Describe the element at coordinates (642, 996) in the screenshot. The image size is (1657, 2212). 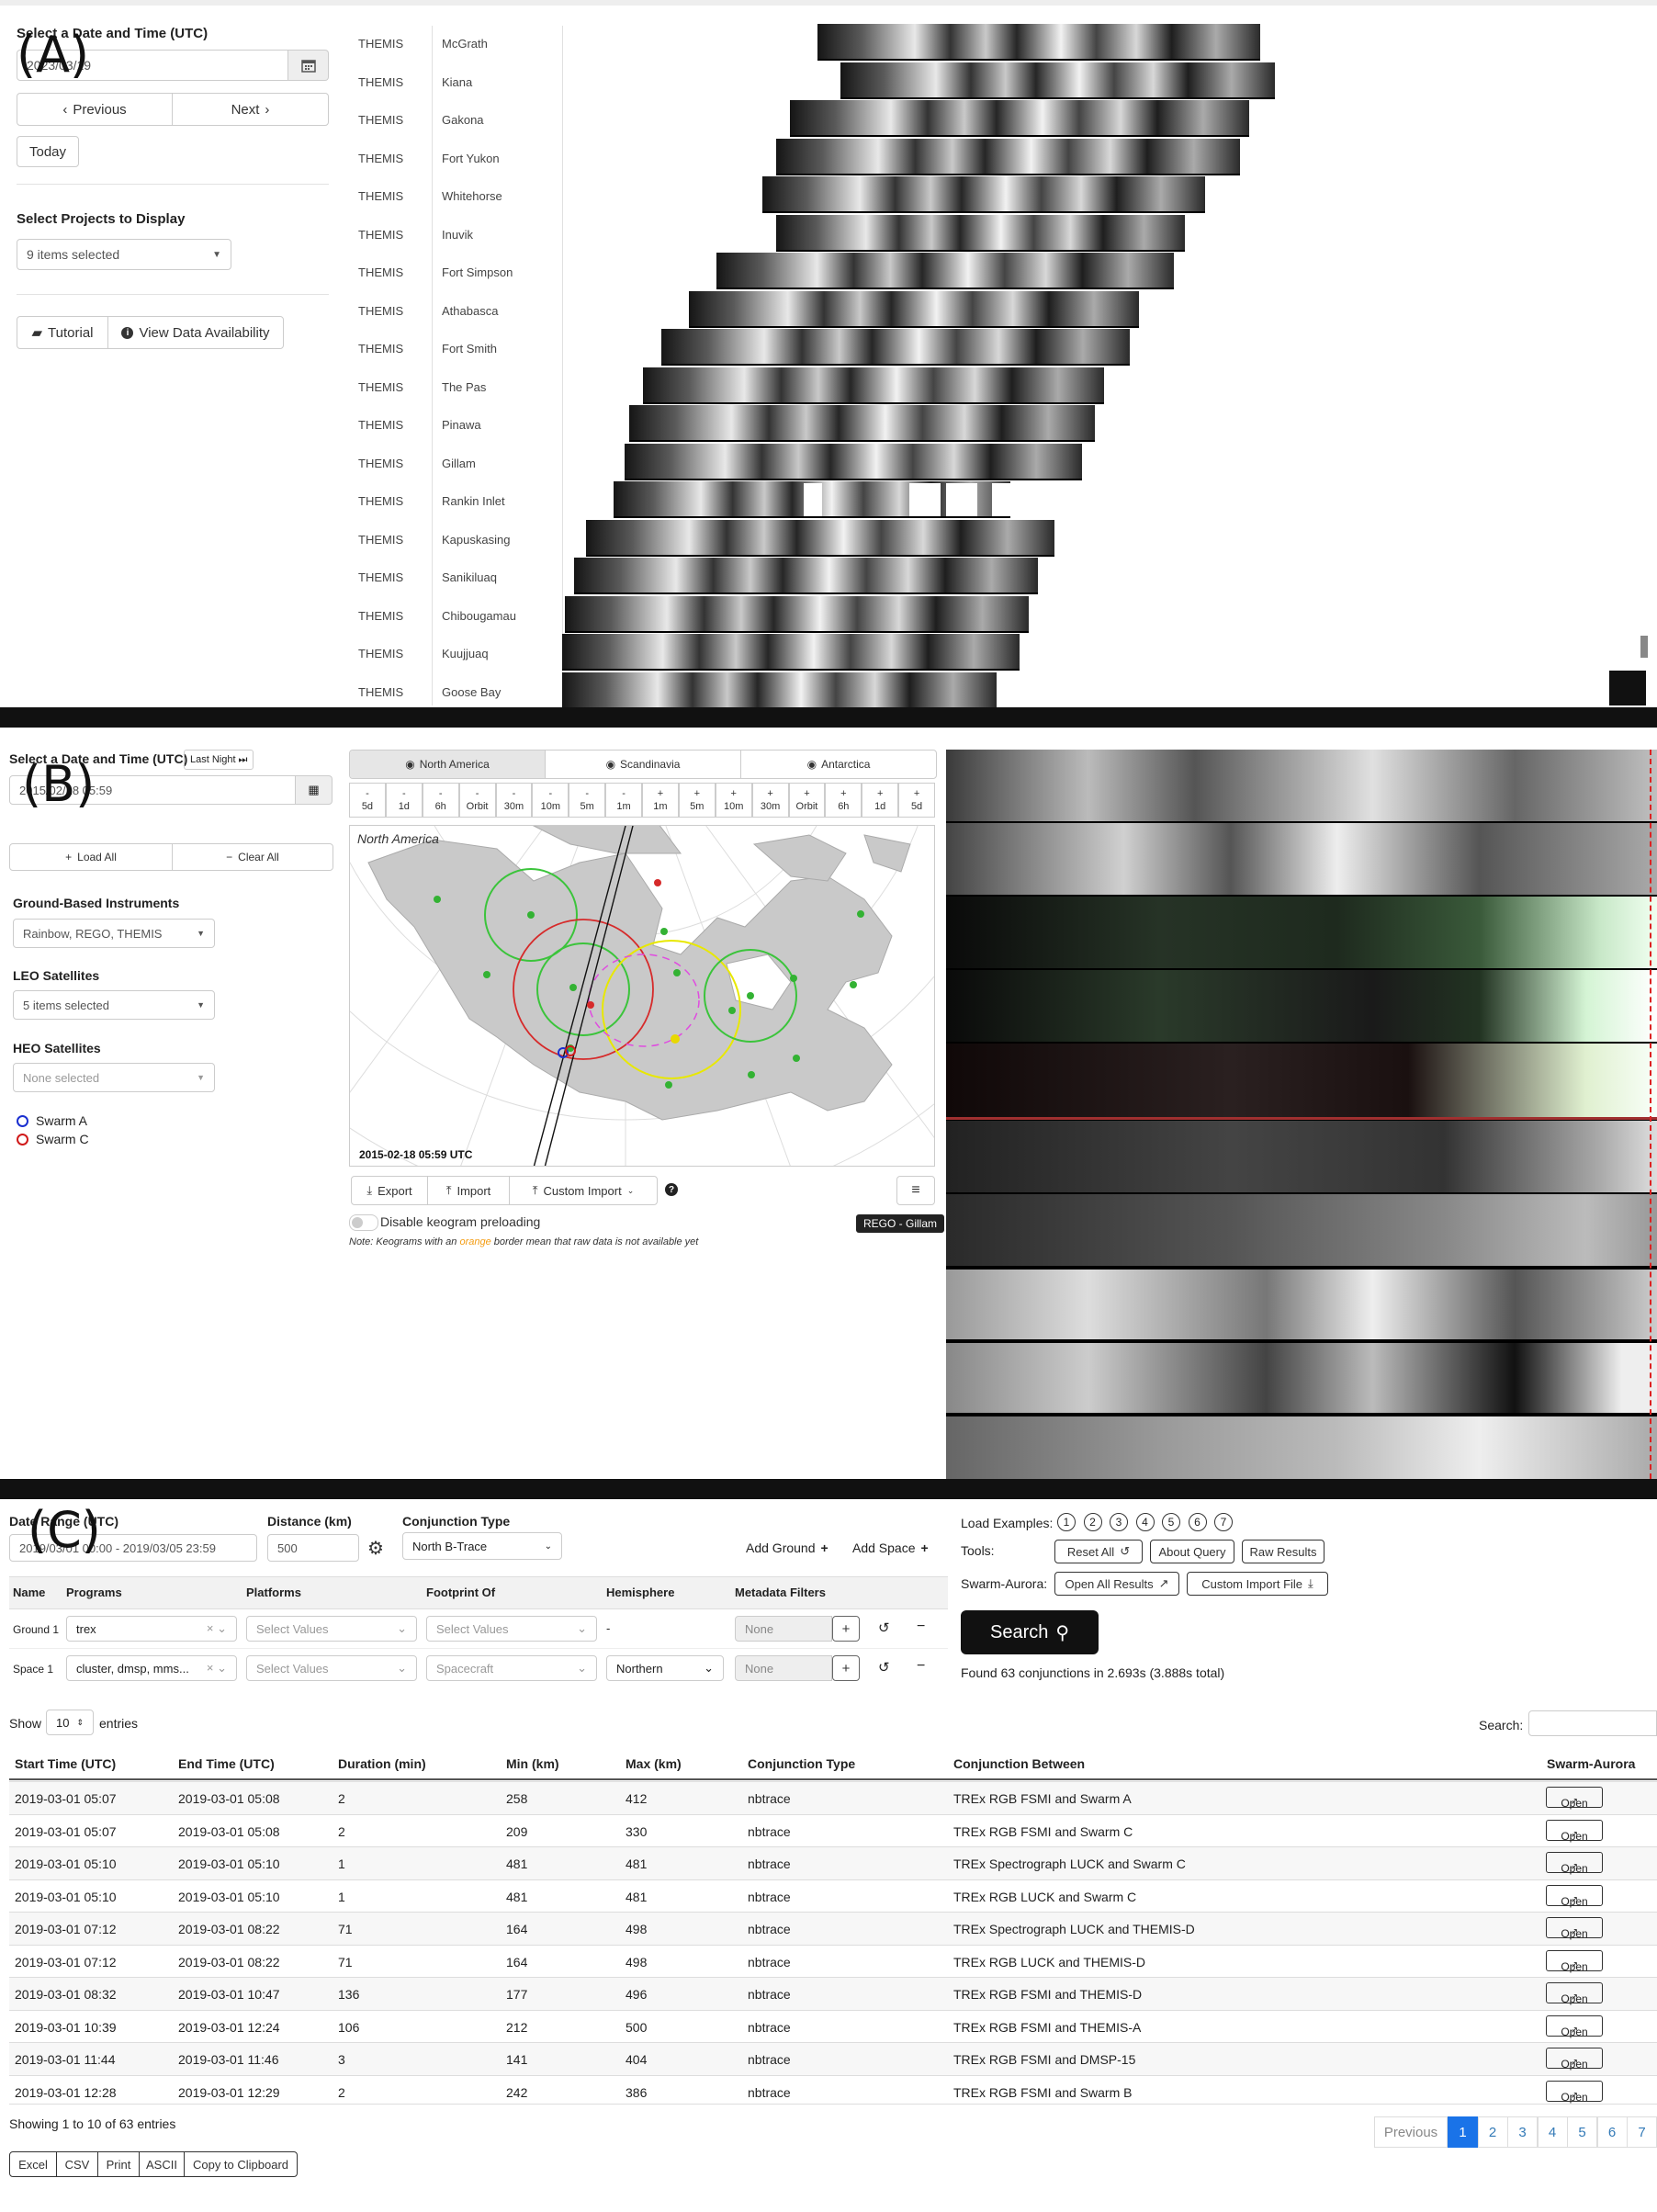
I see `map: North America 2015-02-18 05:59 UTC` at that location.